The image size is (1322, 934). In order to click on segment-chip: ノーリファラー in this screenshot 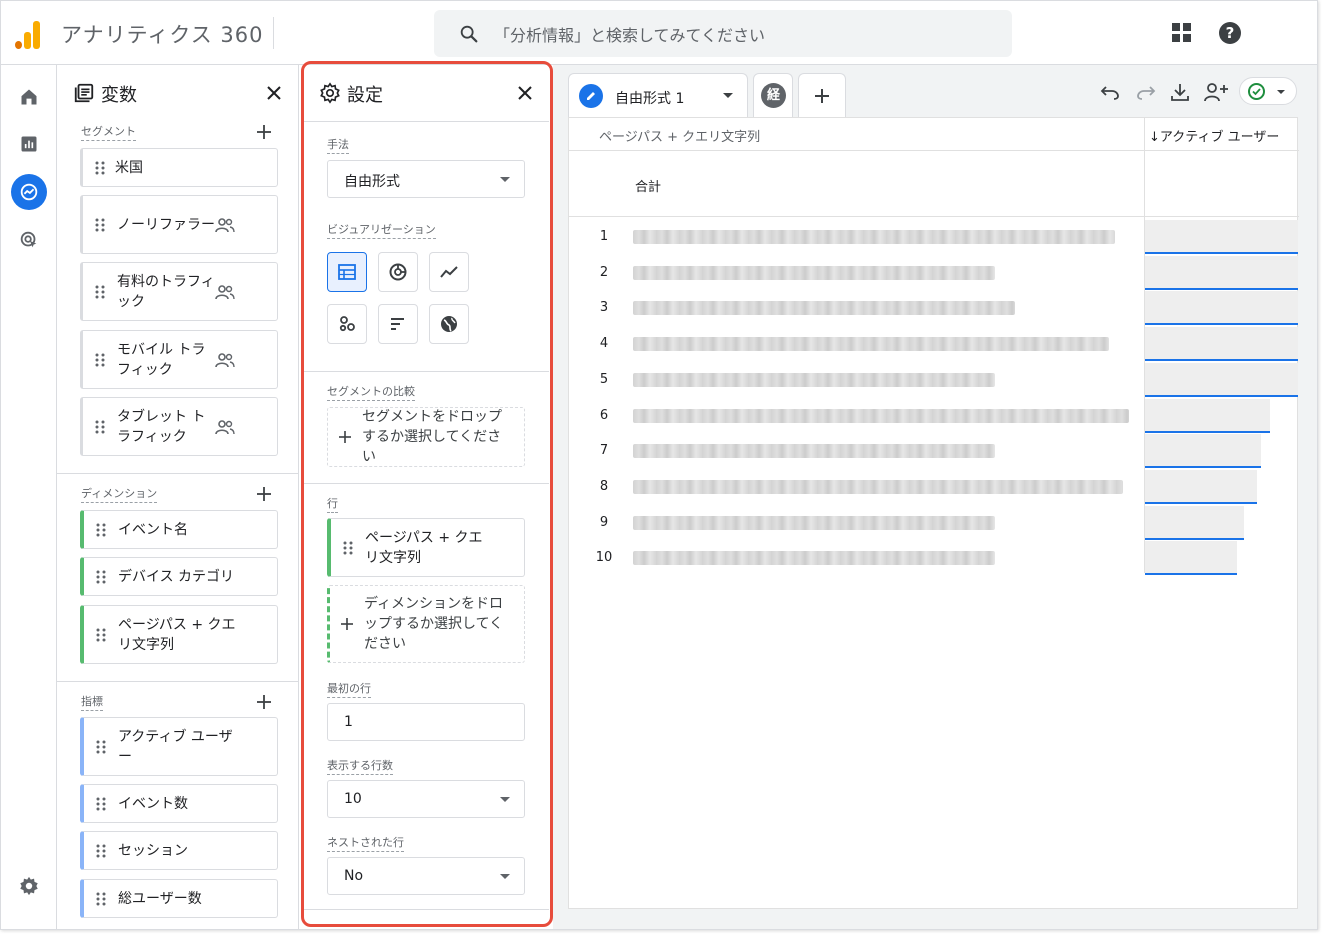, I will do `click(179, 224)`.